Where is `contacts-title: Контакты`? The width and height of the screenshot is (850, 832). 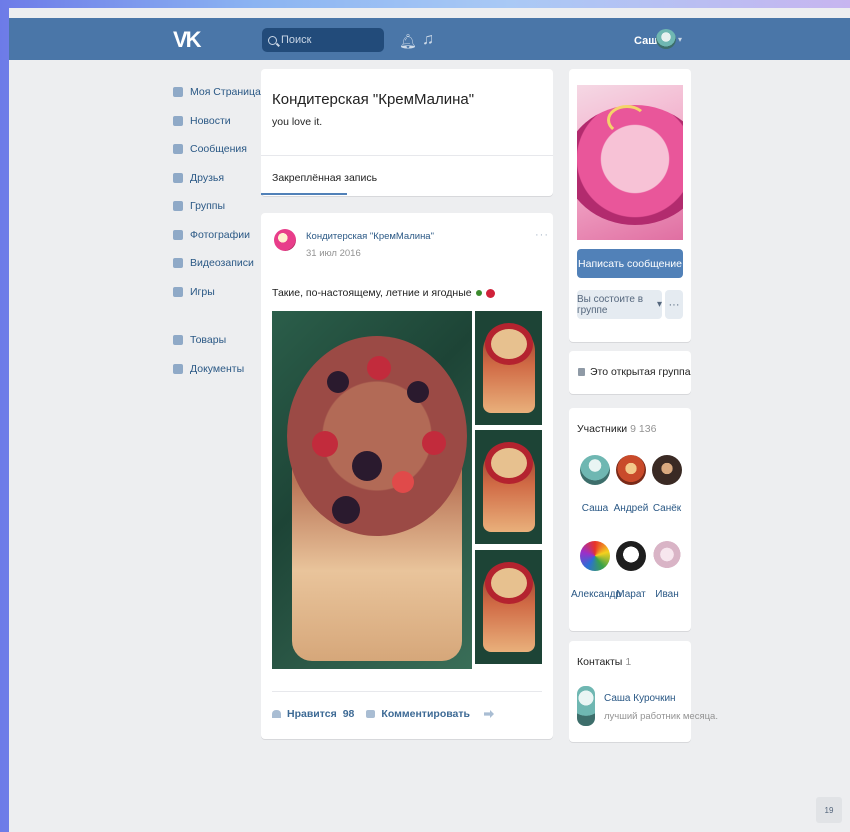 contacts-title: Контакты is located at coordinates (600, 662).